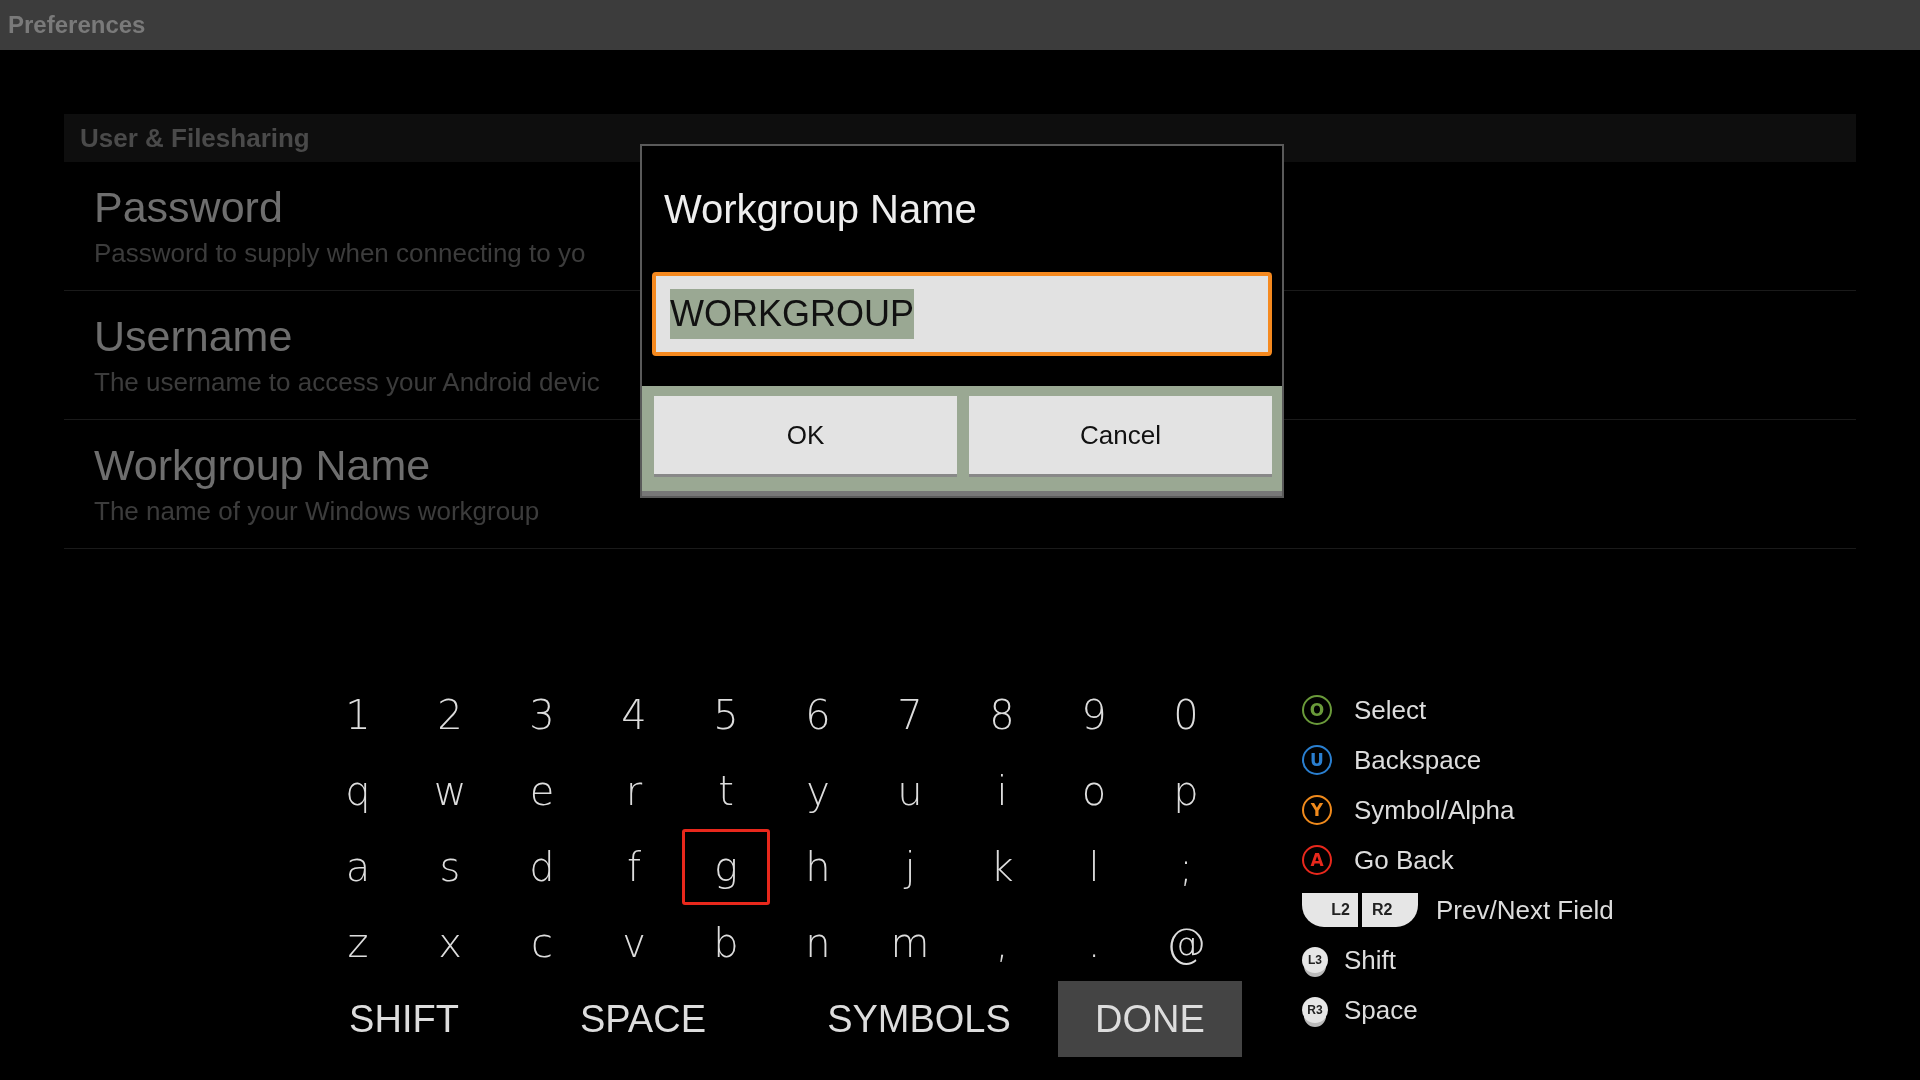 This screenshot has height=1080, width=1920. I want to click on keyboard-key: 1, so click(358, 715).